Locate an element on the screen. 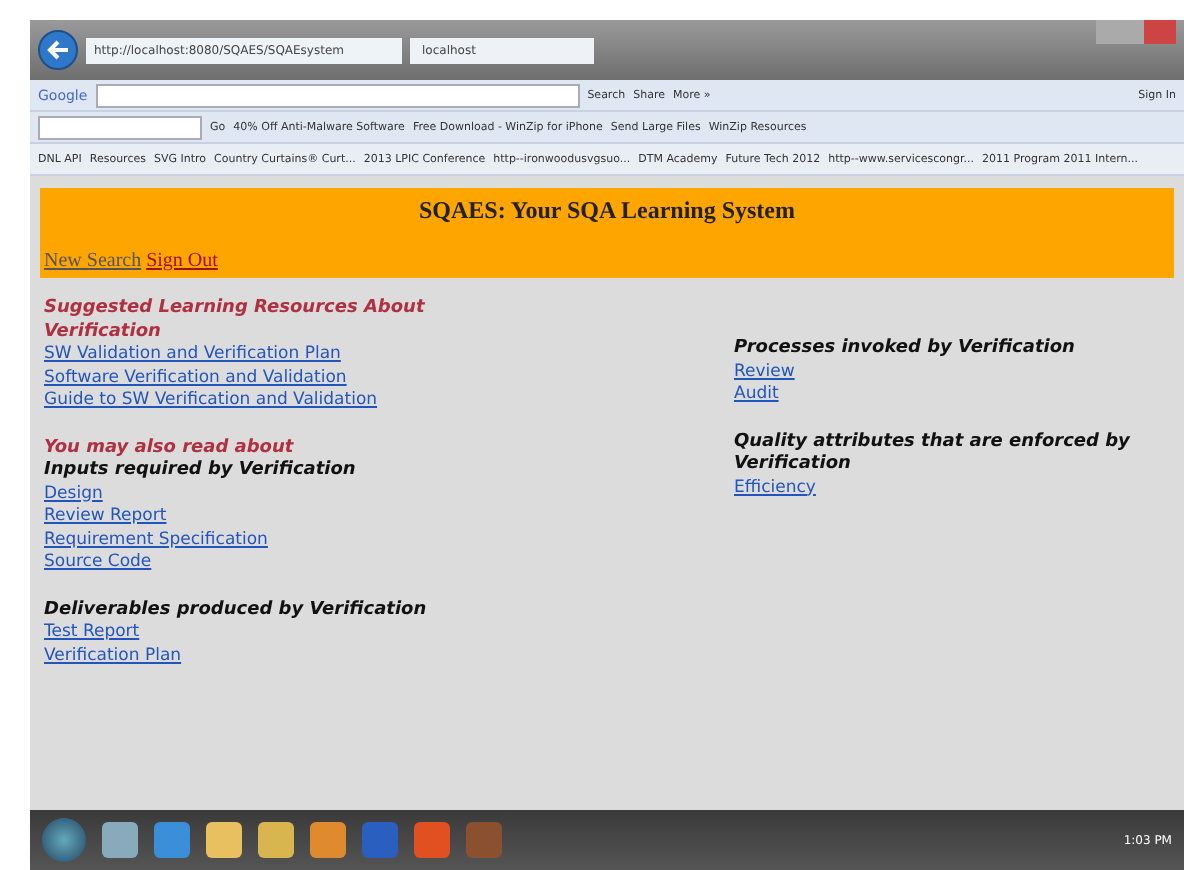 The image size is (1184, 870). resource-link: Requirement Specification is located at coordinates (156, 540).